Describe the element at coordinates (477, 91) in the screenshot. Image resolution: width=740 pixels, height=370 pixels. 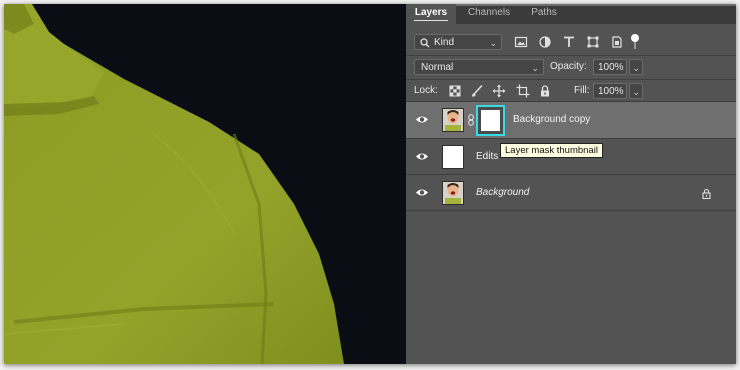
I see `lock-image-pixels-icon` at that location.